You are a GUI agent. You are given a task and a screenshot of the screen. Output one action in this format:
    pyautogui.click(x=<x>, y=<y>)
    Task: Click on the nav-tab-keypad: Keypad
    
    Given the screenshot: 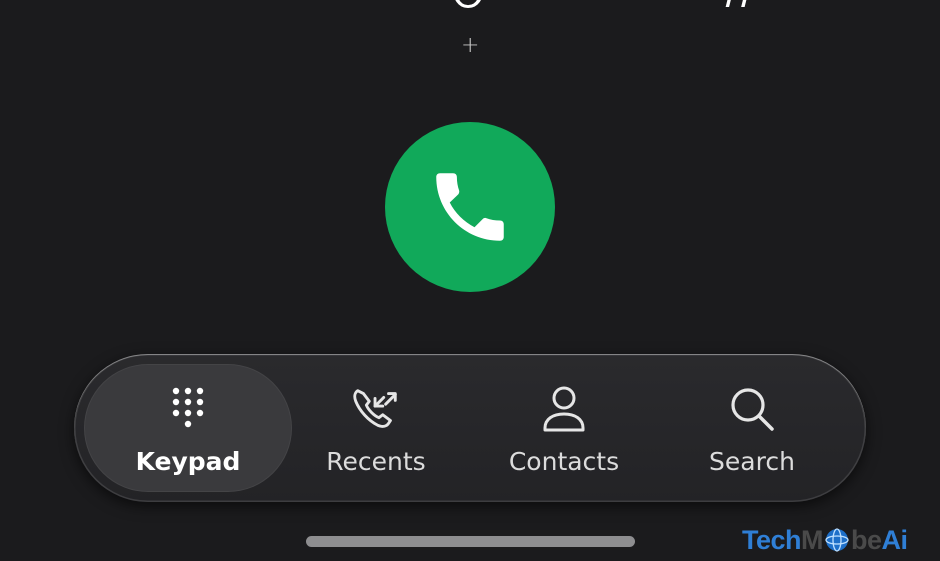 What is the action you would take?
    pyautogui.click(x=188, y=428)
    